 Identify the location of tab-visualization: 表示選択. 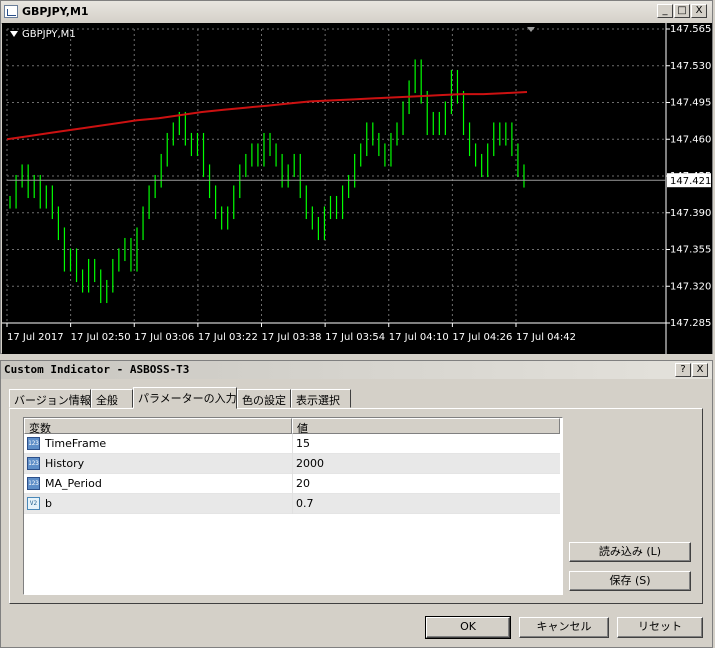
(321, 398).